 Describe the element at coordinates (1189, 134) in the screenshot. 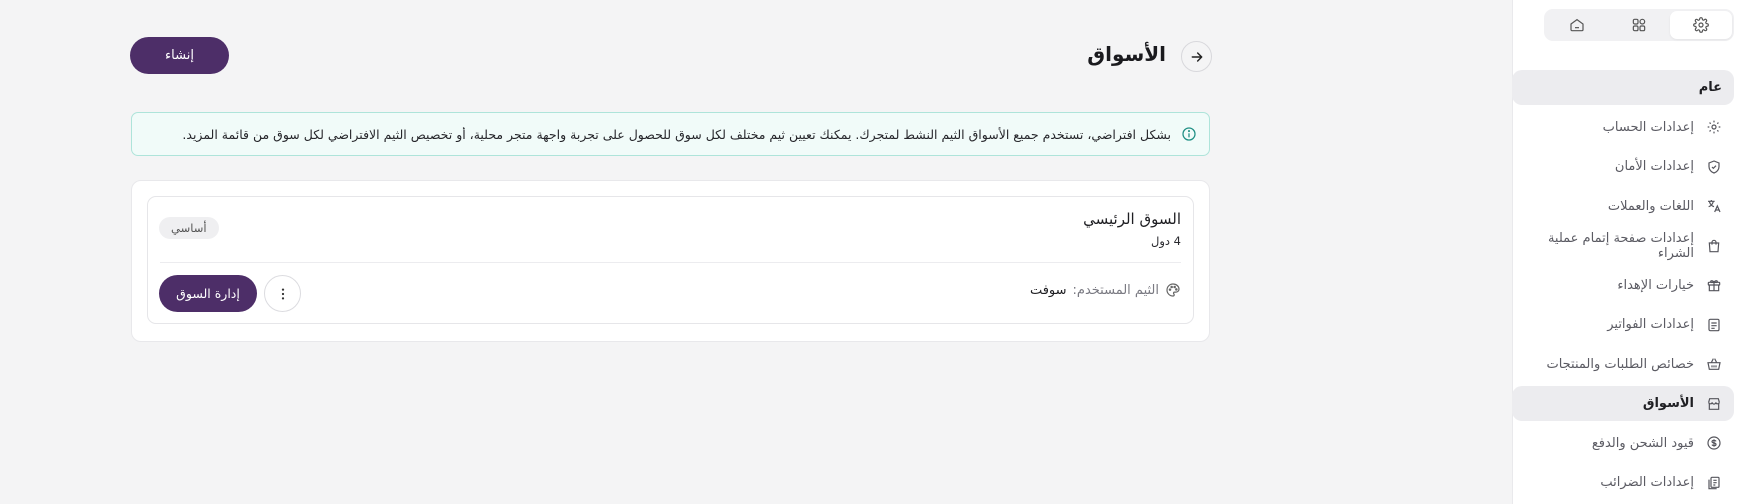

I see `info-icon` at that location.